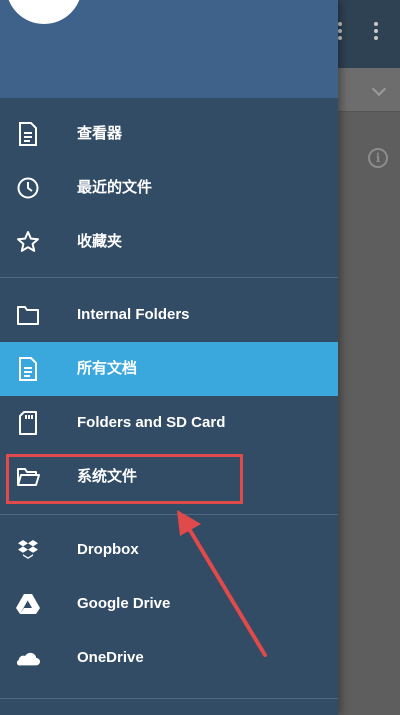 This screenshot has height=715, width=400. I want to click on drawer-item-recent: 最近的文件, so click(169, 188).